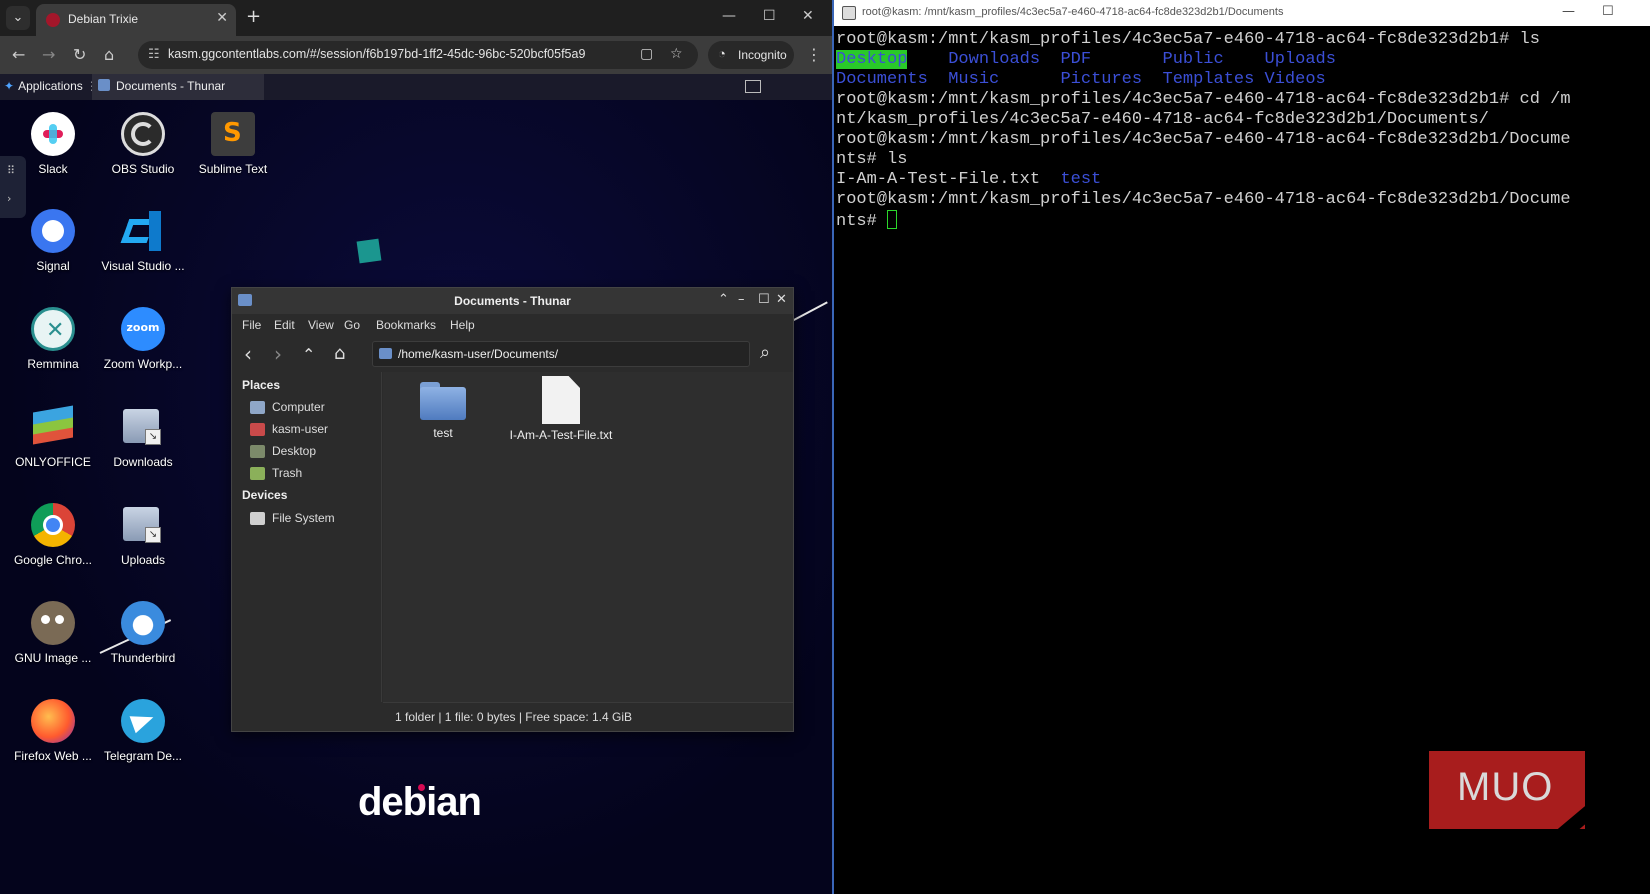 The image size is (1650, 894). I want to click on terminal-line: I-Am-A-Test-File.txt test, so click(968, 180).